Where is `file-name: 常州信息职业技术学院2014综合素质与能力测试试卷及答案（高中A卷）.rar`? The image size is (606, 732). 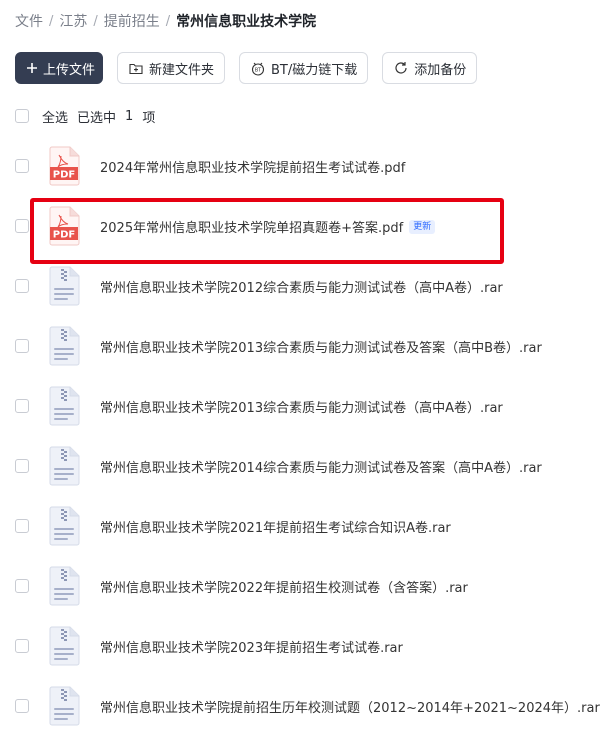 file-name: 常州信息职业技术学院2014综合素质与能力测试试卷及答案（高中A卷）.rar is located at coordinates (321, 466).